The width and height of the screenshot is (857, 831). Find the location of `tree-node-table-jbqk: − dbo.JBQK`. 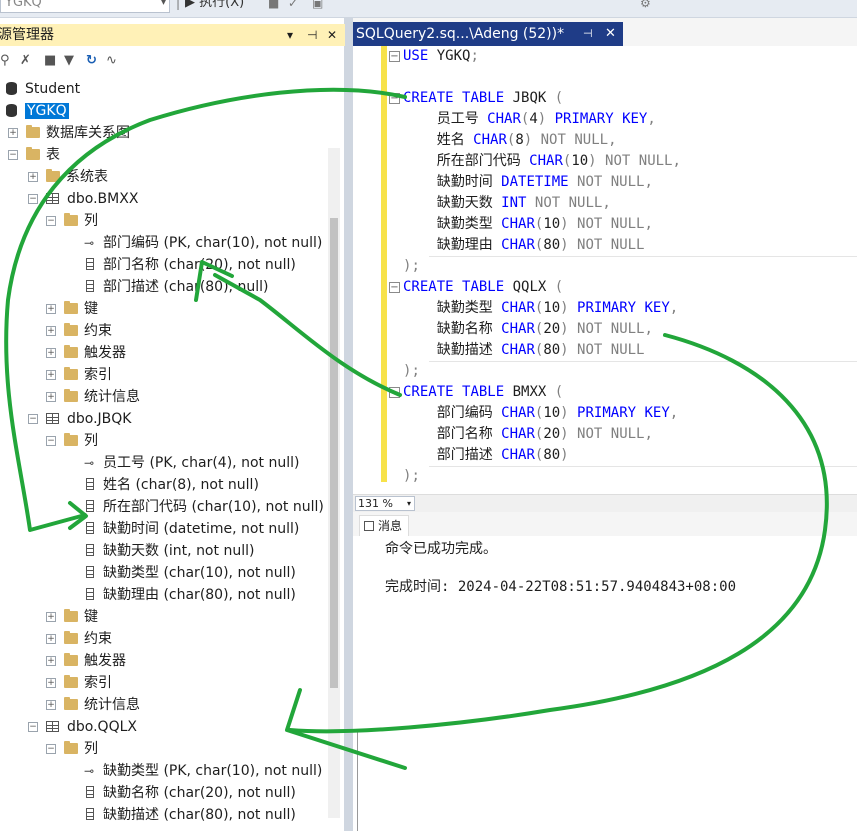

tree-node-table-jbqk: − dbo.JBQK is located at coordinates (79, 419).